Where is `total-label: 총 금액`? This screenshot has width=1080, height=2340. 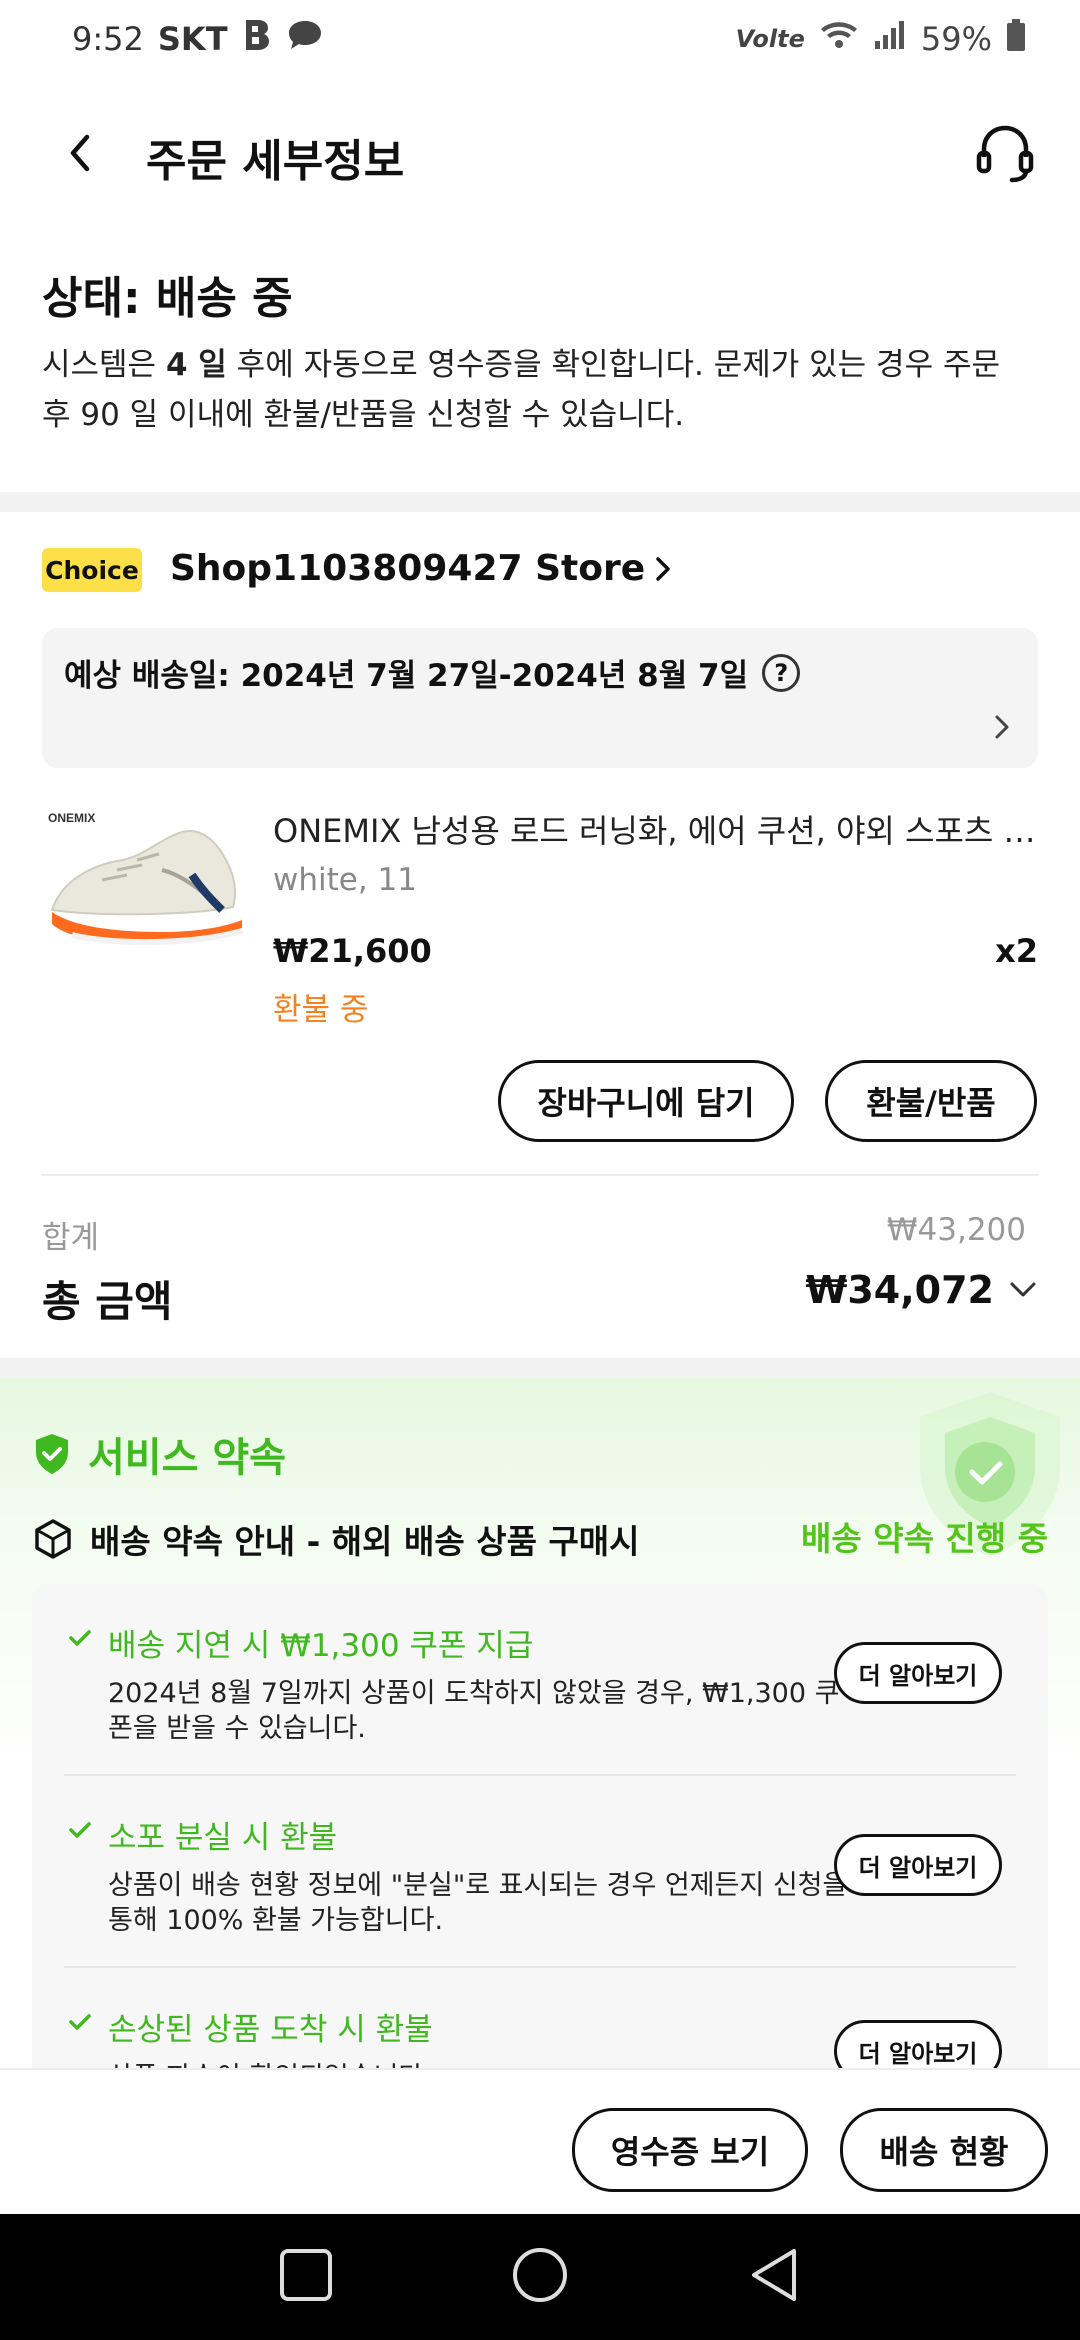 total-label: 총 금액 is located at coordinates (107, 1301).